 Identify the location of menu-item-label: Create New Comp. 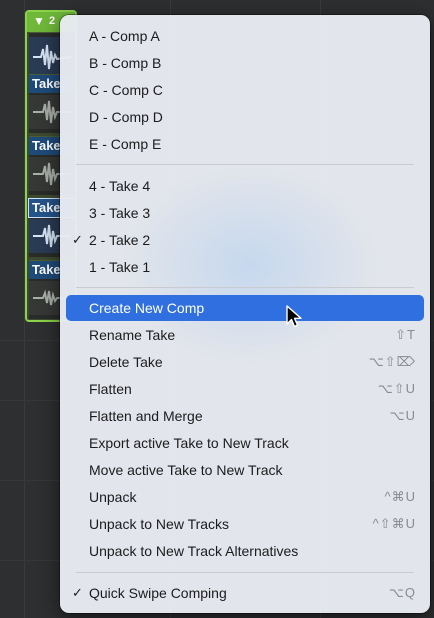
(147, 308).